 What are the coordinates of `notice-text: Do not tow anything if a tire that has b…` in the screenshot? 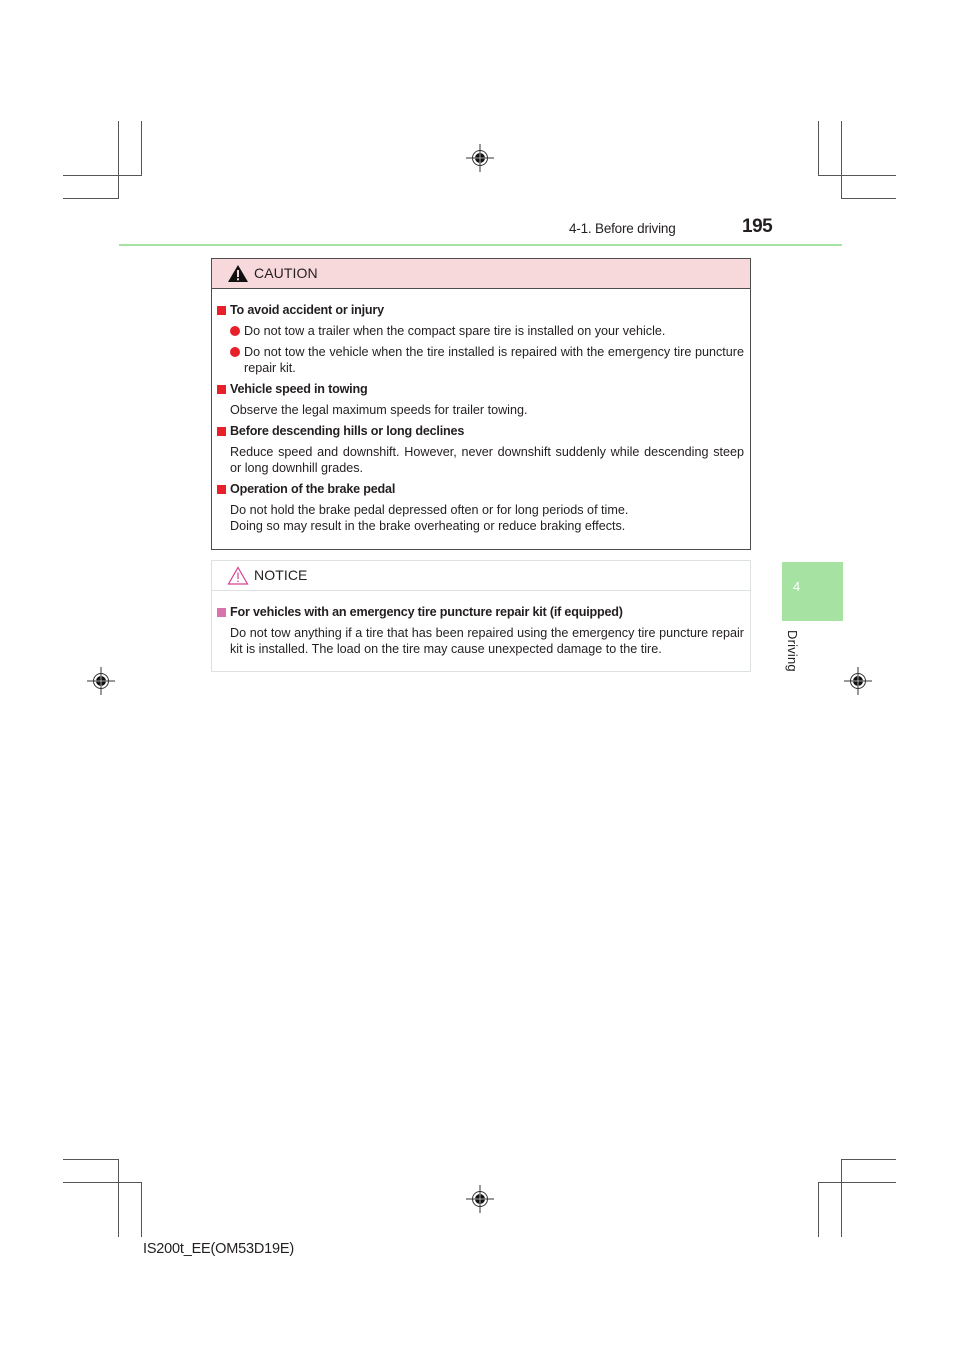 It's located at (487, 641).